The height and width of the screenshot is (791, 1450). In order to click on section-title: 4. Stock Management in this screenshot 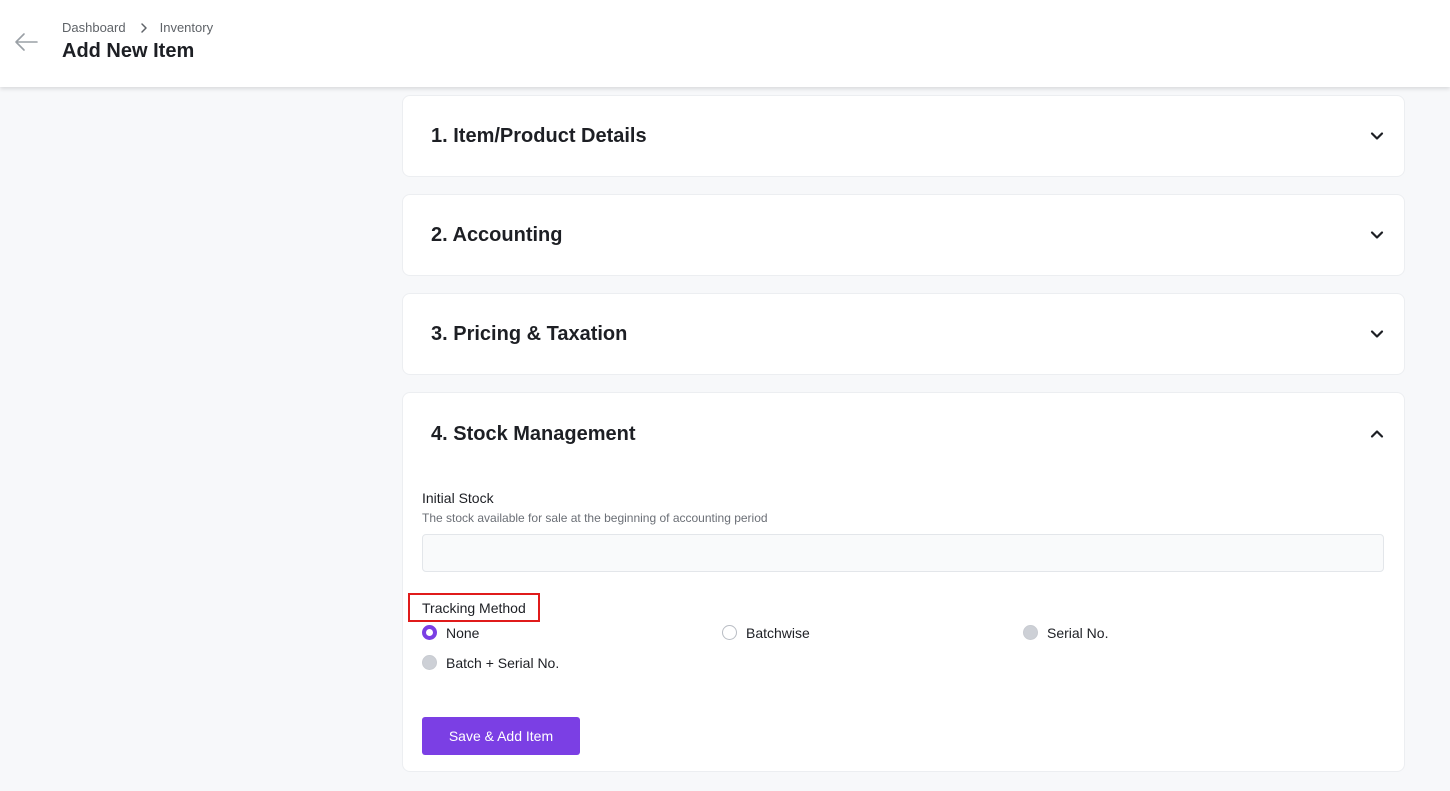, I will do `click(533, 433)`.